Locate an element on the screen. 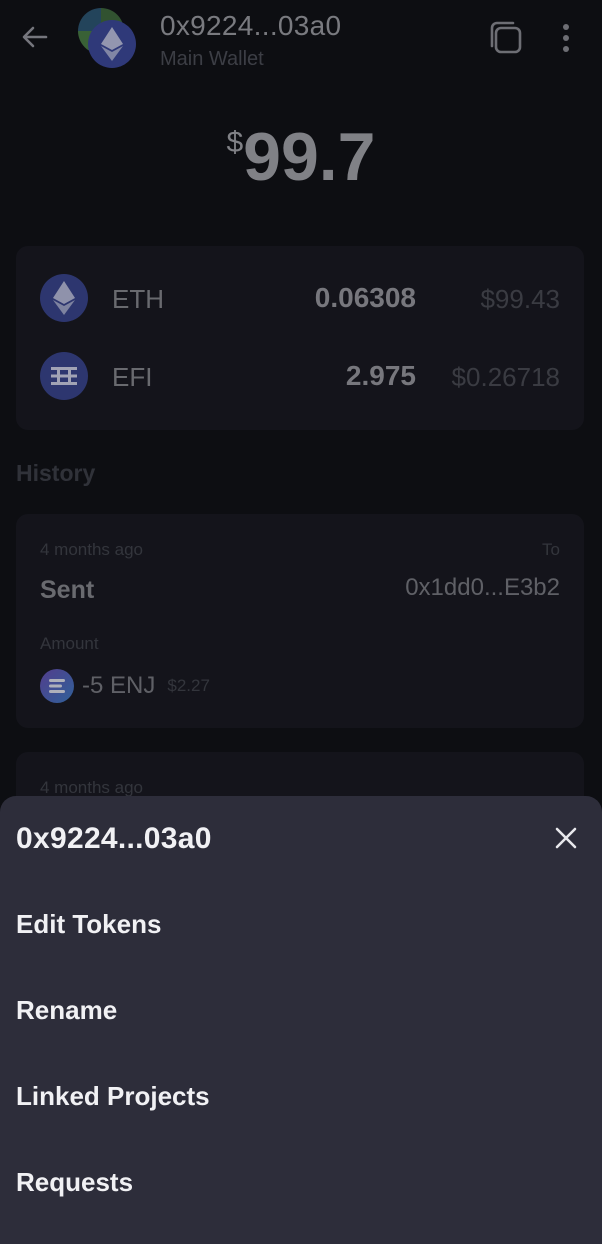 The width and height of the screenshot is (602, 1244). close-icon is located at coordinates (566, 838).